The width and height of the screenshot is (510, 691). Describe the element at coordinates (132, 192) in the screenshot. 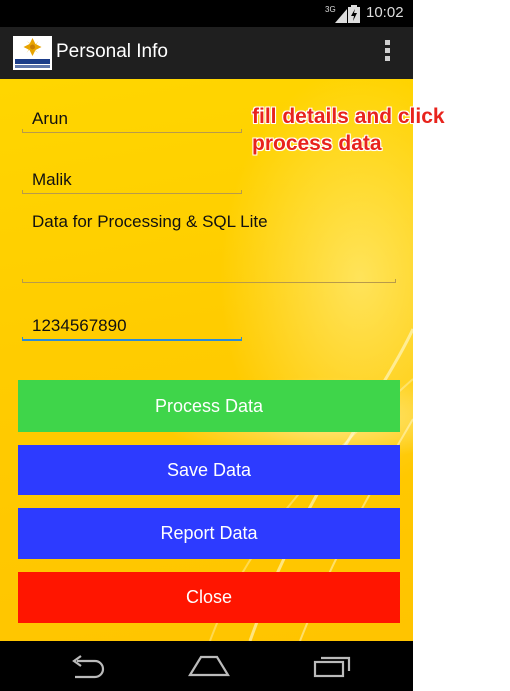

I see `last-name-underline` at that location.